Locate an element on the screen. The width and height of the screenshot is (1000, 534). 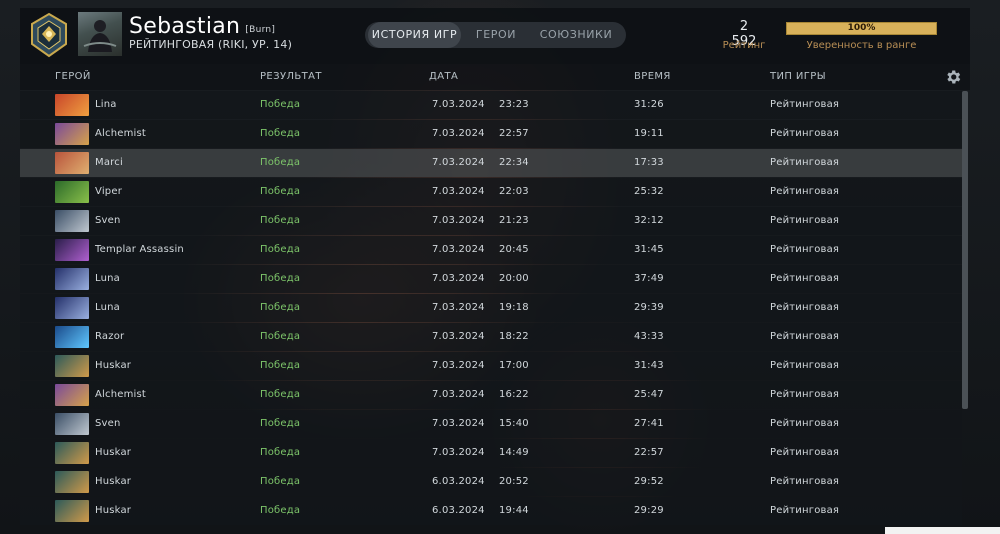
player-name-text: Sebastian is located at coordinates (185, 26).